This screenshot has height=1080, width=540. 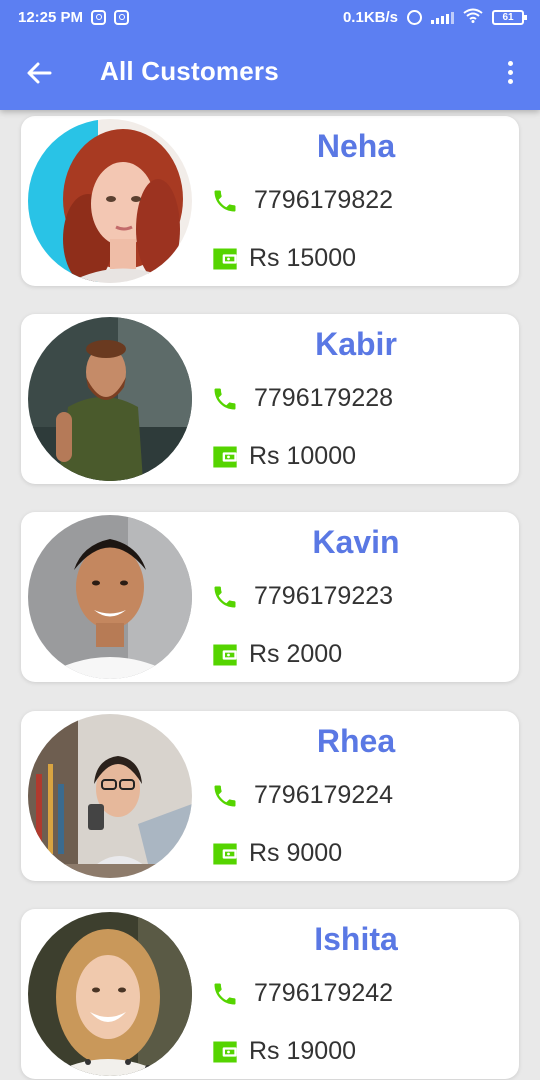 I want to click on balance-amount: Rs 19000, so click(x=303, y=1051).